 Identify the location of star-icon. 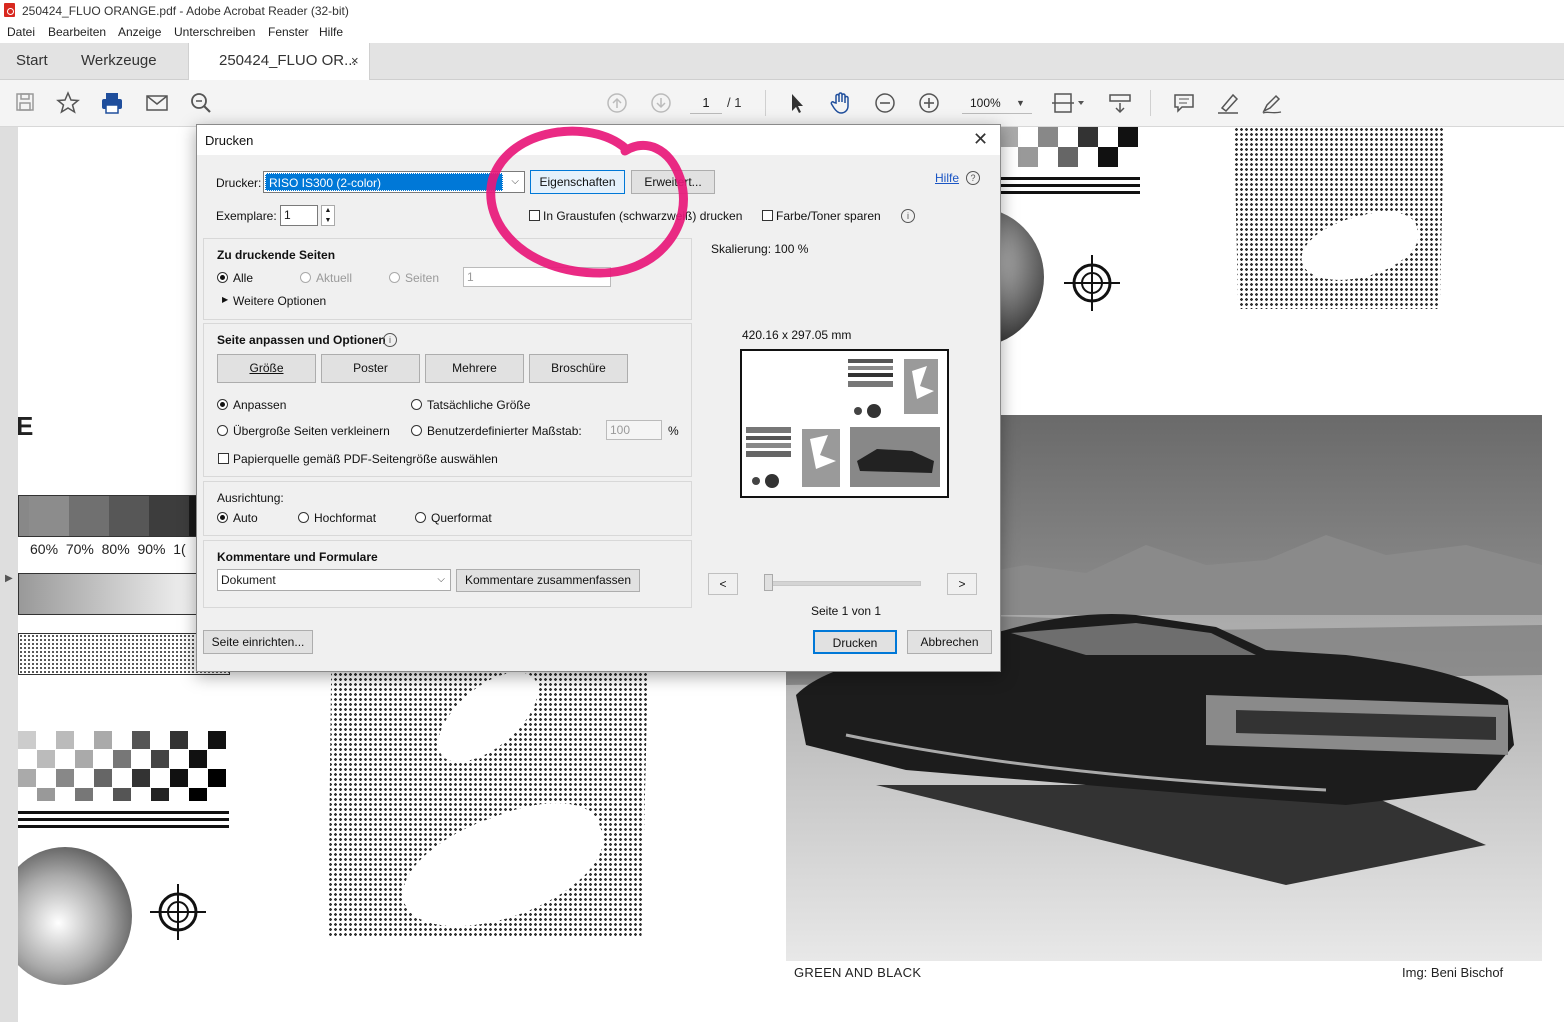
(68, 103).